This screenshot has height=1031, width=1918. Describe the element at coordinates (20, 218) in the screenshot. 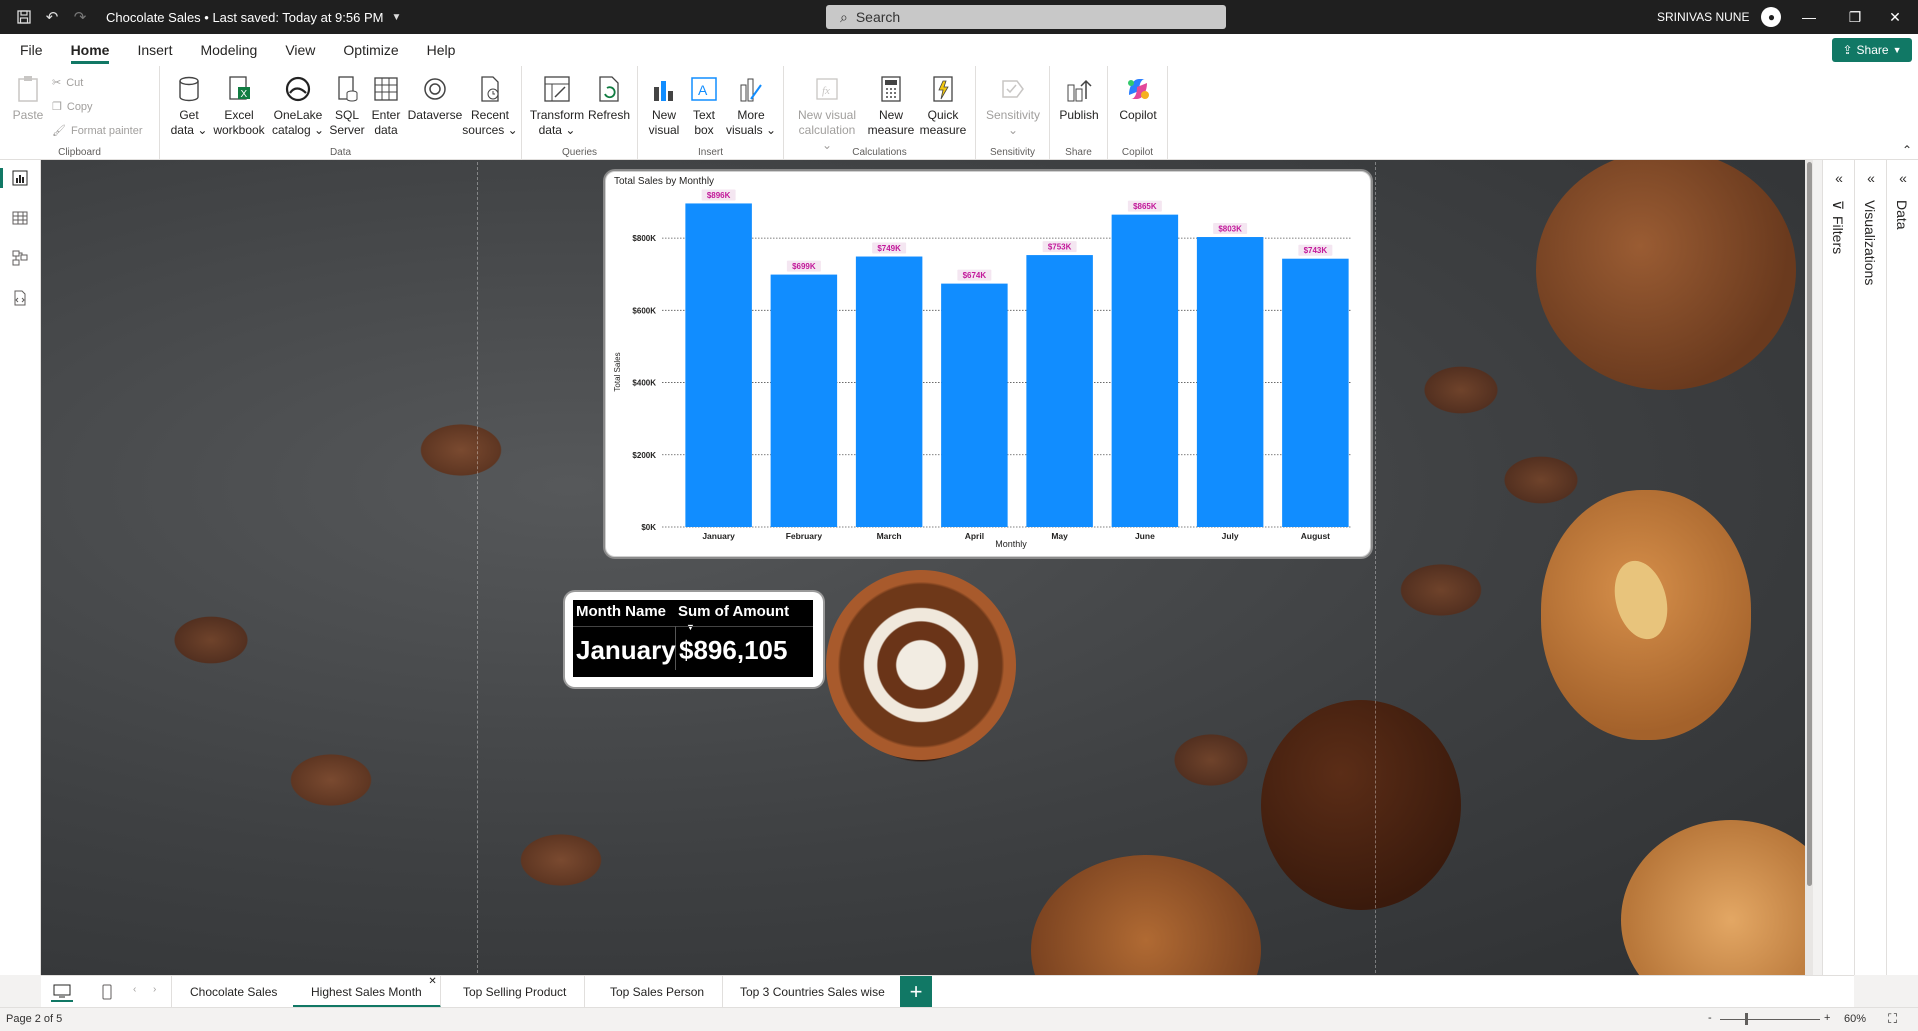

I see `table-view-icon` at that location.